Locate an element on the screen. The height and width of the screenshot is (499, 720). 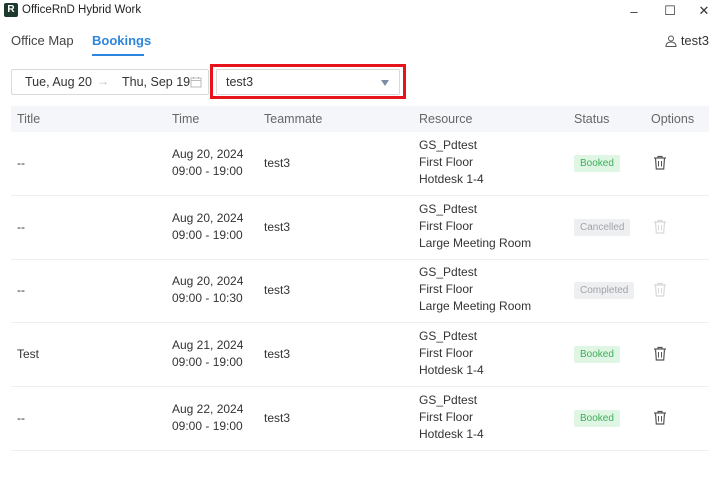
cell-time: Aug 20, 2024 09:00 - 10:30 is located at coordinates (207, 290).